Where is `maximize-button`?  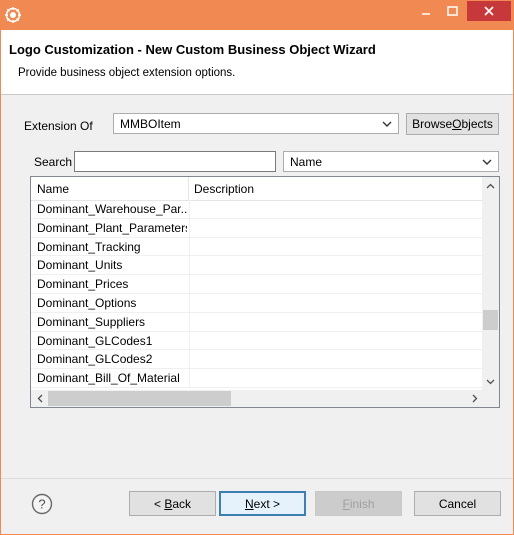
maximize-button is located at coordinates (452, 11).